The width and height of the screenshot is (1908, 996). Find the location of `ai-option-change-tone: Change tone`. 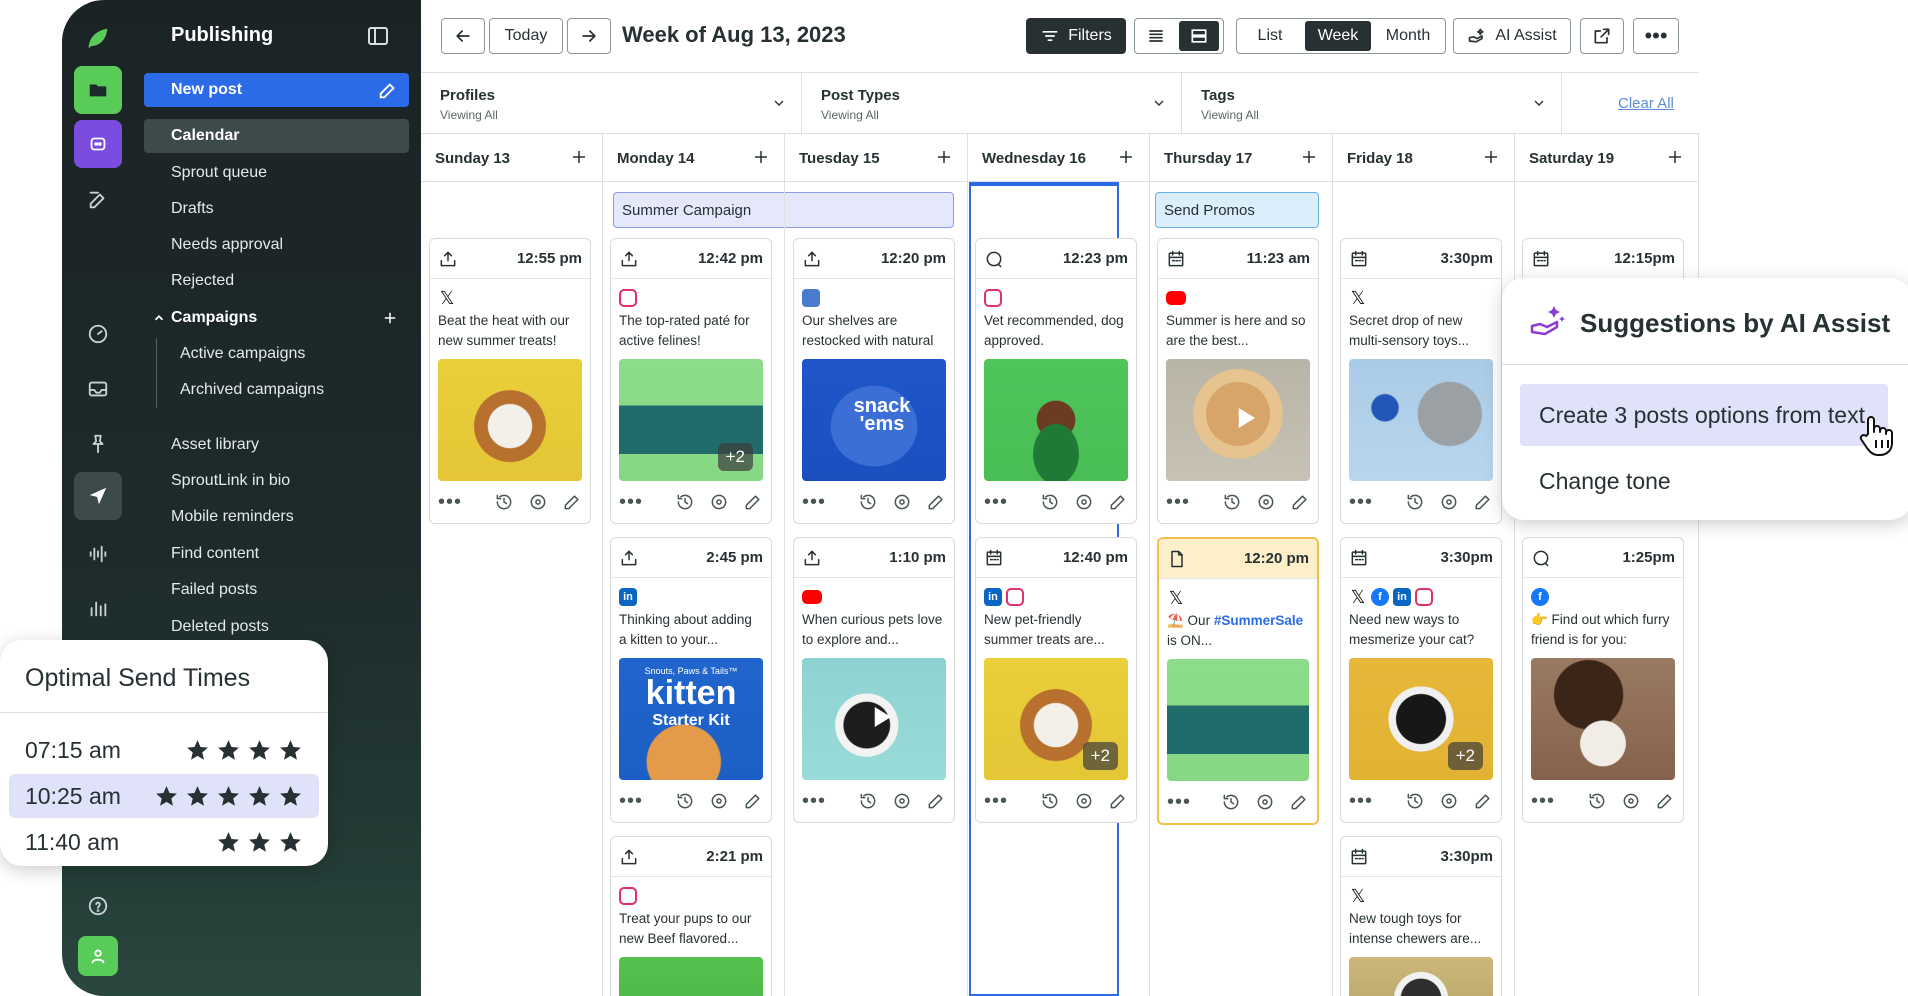

ai-option-change-tone: Change tone is located at coordinates (1704, 481).